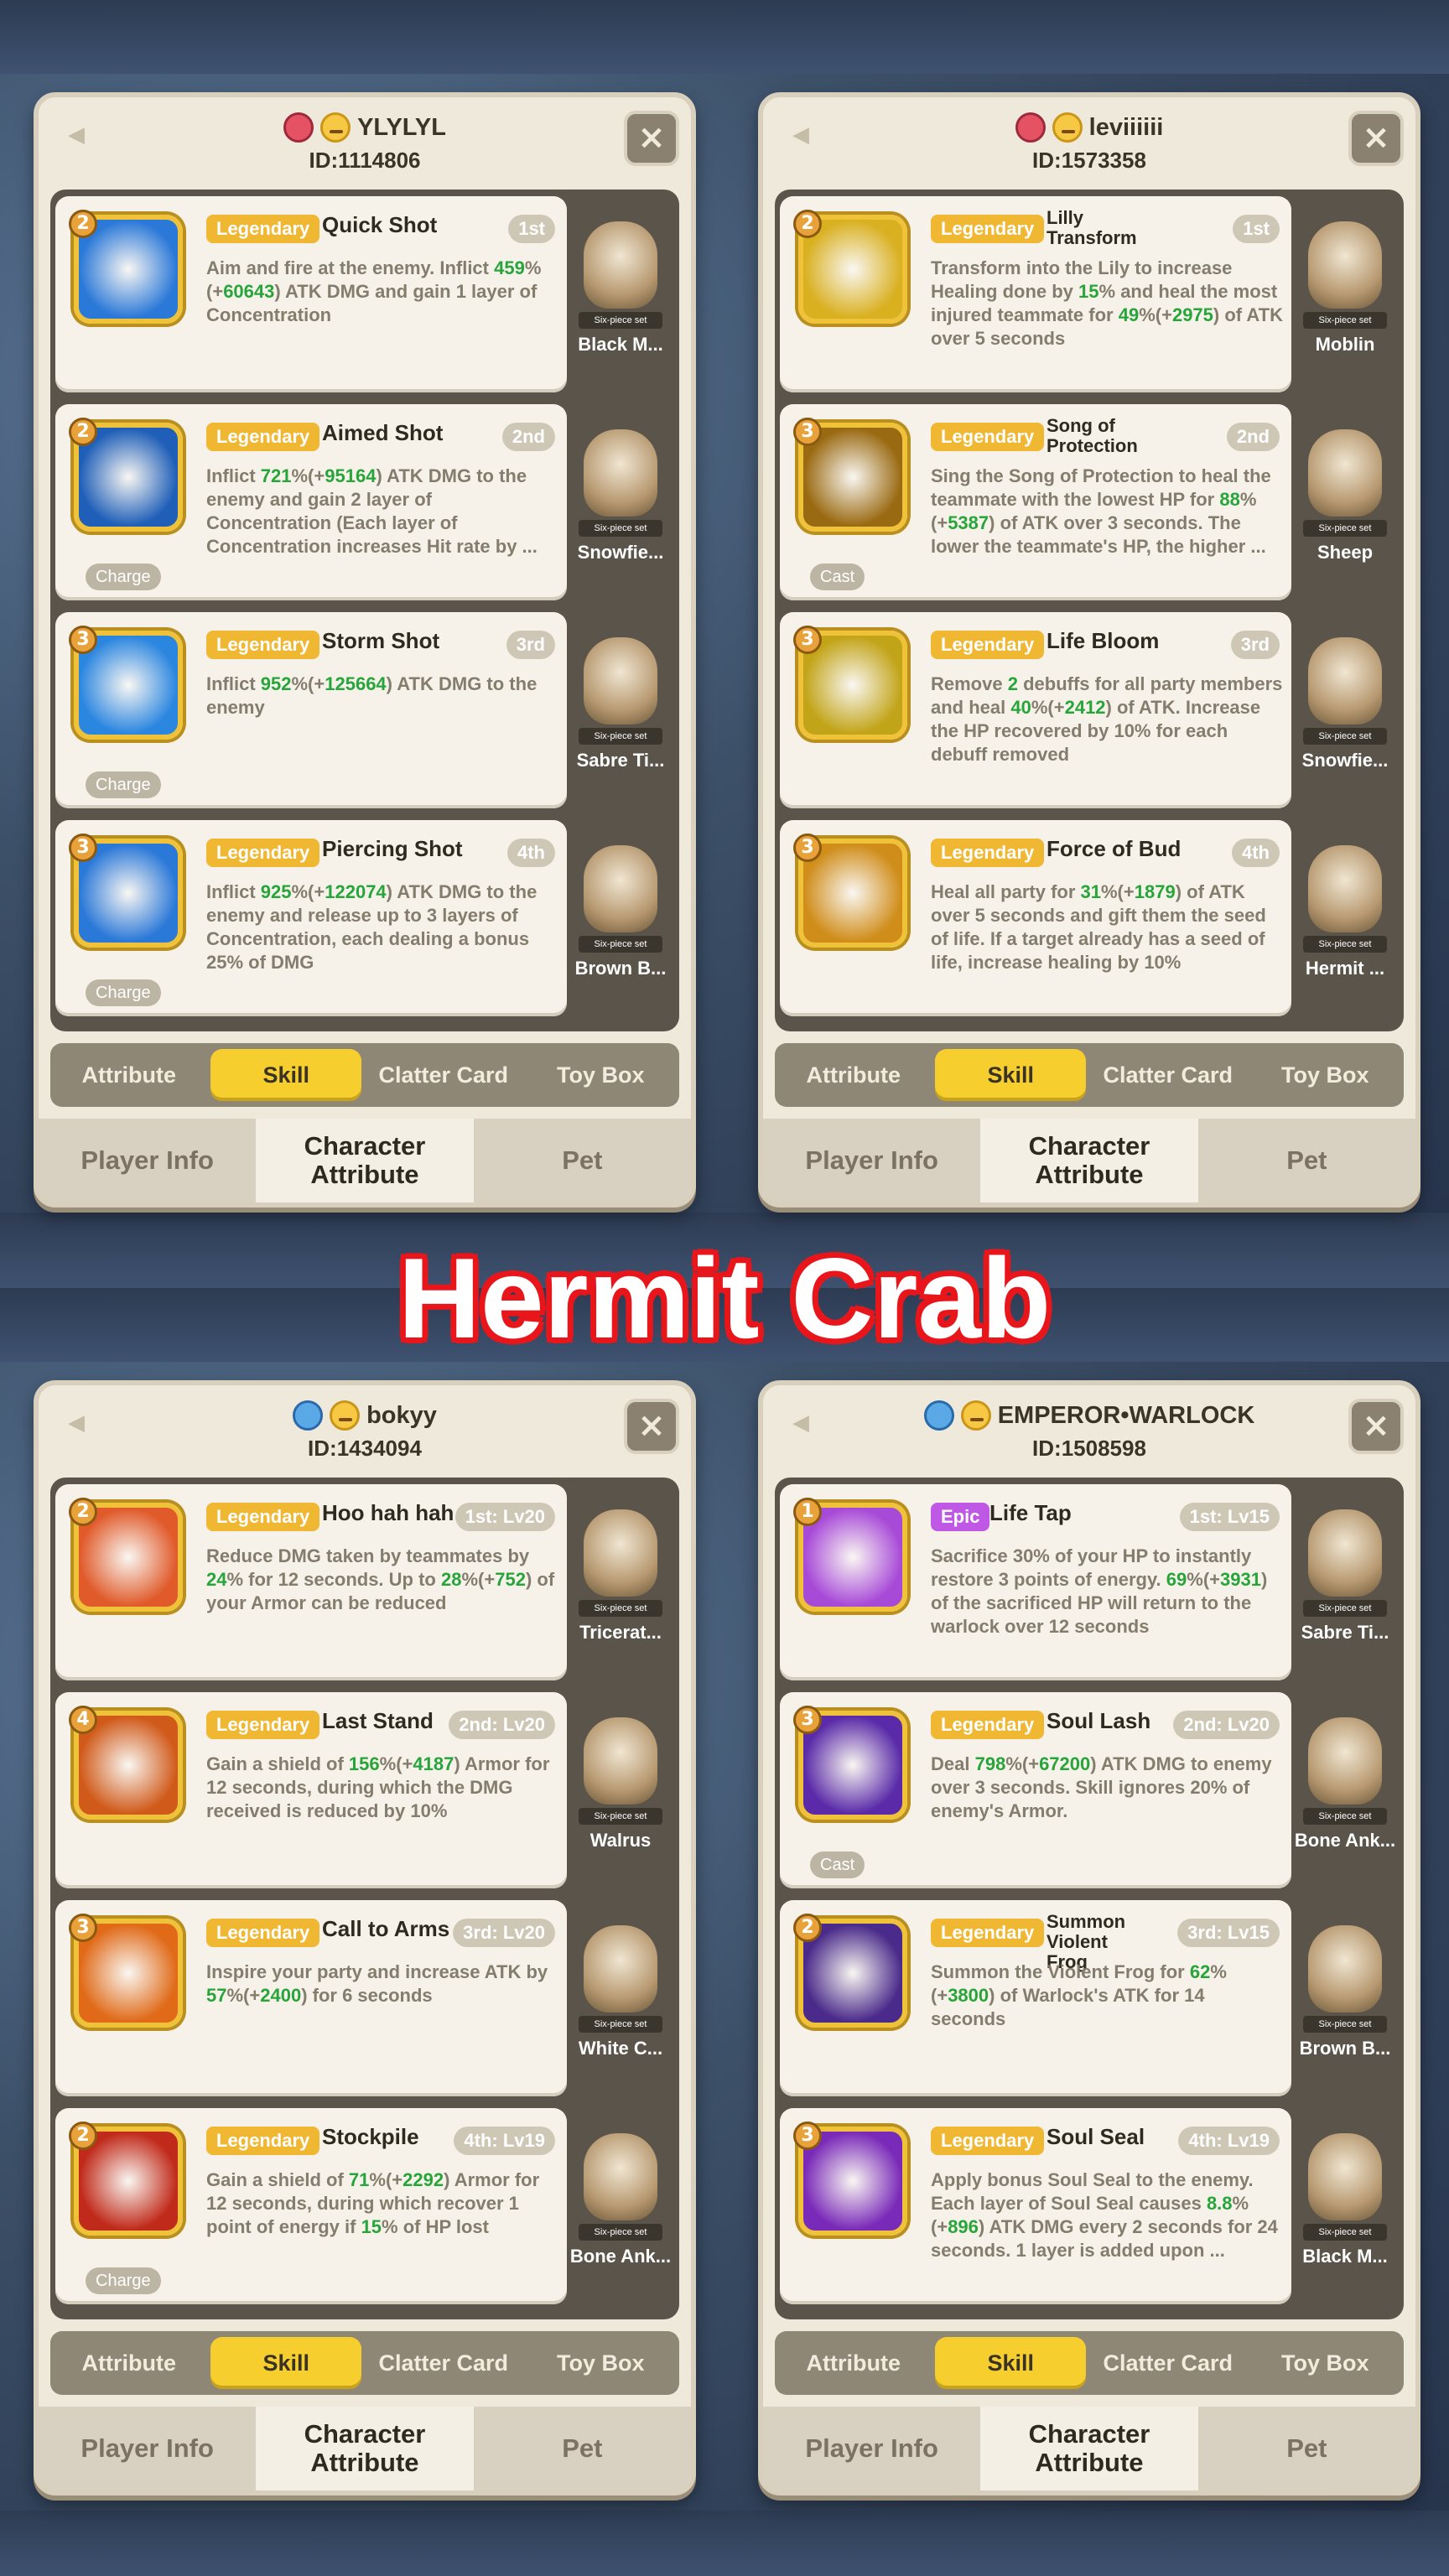  What do you see at coordinates (807, 1512) in the screenshot?
I see `skill-level-badge: 1` at bounding box center [807, 1512].